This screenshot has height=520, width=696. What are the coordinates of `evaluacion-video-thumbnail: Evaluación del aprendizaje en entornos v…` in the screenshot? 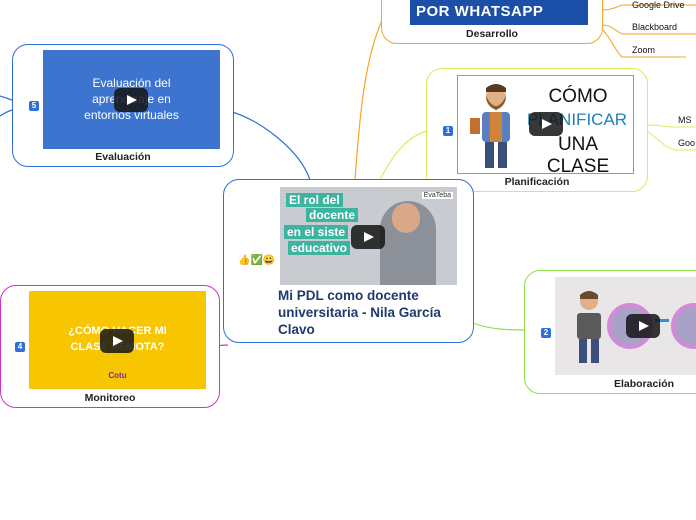 It's located at (131, 99).